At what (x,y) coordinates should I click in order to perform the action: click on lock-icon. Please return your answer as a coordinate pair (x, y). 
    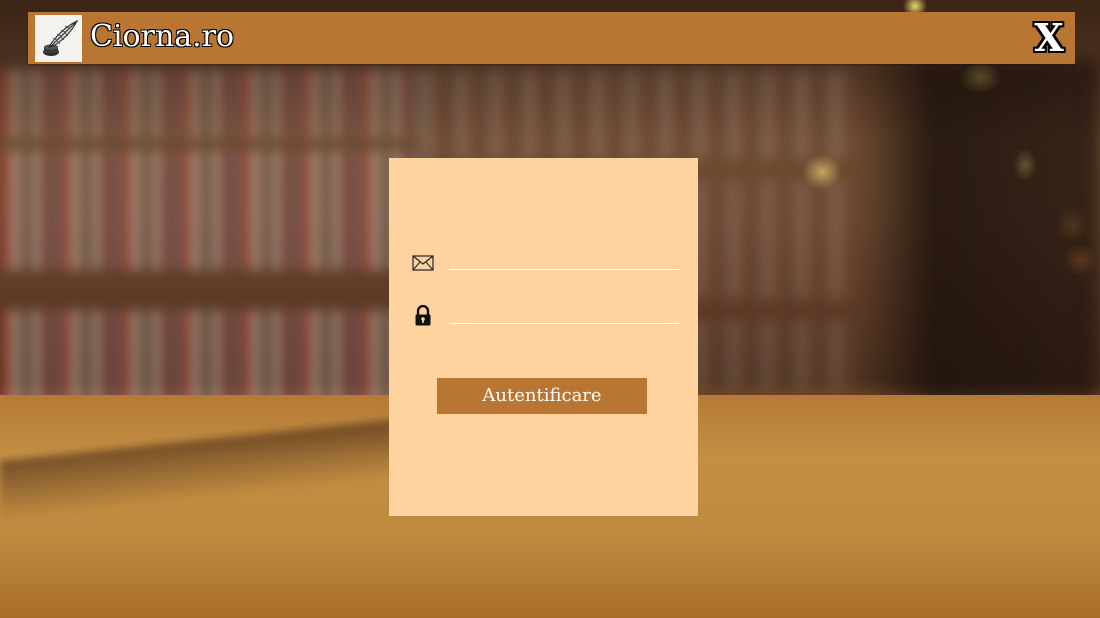
    Looking at the image, I should click on (423, 316).